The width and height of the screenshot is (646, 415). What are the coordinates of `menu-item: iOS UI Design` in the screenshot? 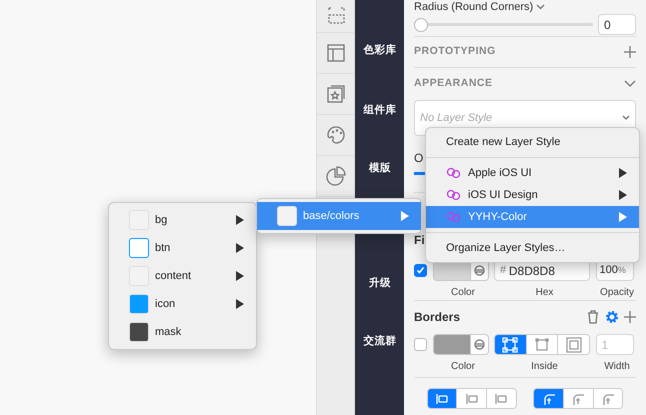 It's located at (532, 195).